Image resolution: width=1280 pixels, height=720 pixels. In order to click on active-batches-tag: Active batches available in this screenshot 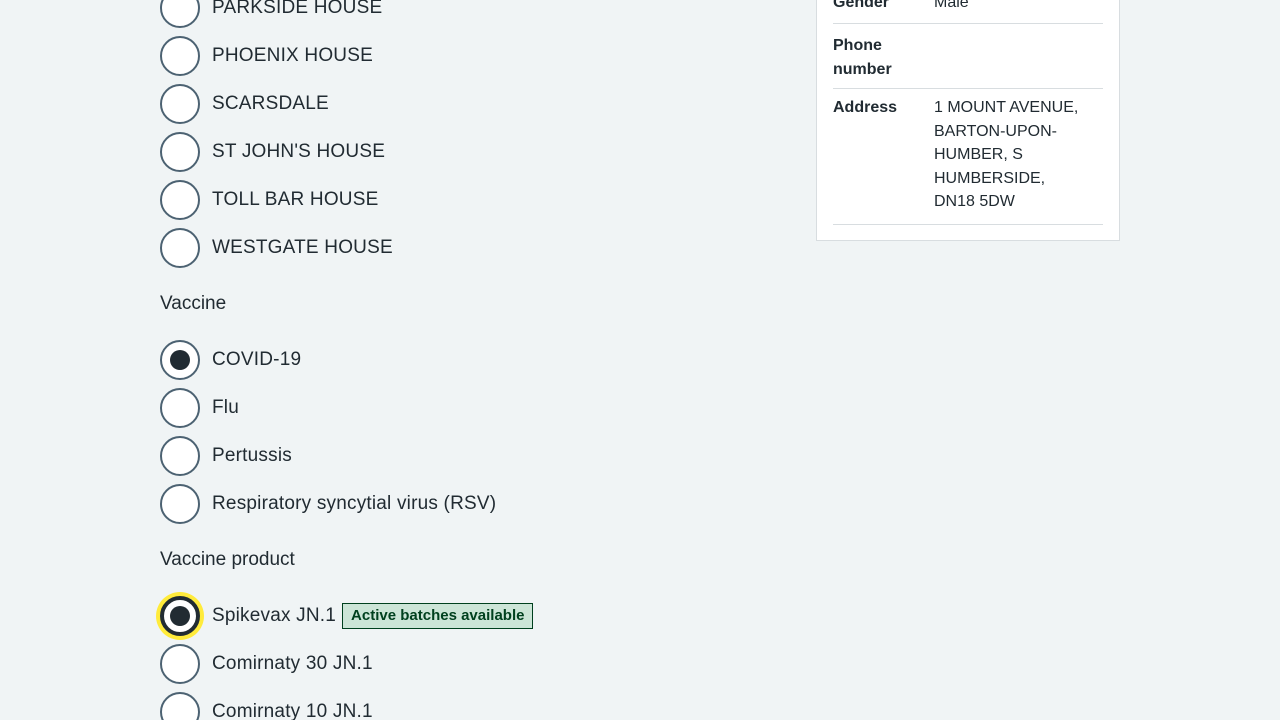, I will do `click(438, 616)`.